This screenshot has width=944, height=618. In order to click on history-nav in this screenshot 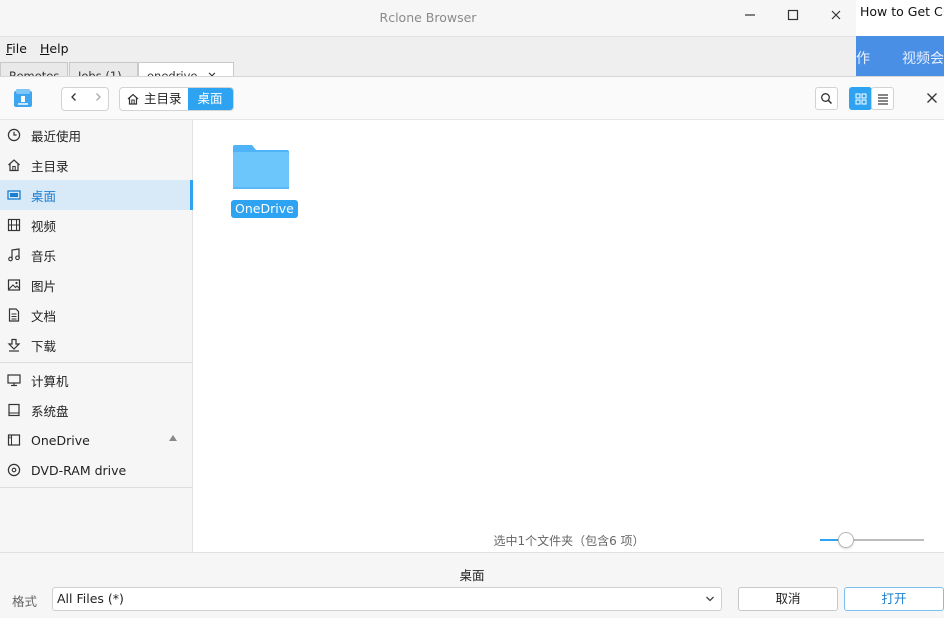, I will do `click(85, 99)`.